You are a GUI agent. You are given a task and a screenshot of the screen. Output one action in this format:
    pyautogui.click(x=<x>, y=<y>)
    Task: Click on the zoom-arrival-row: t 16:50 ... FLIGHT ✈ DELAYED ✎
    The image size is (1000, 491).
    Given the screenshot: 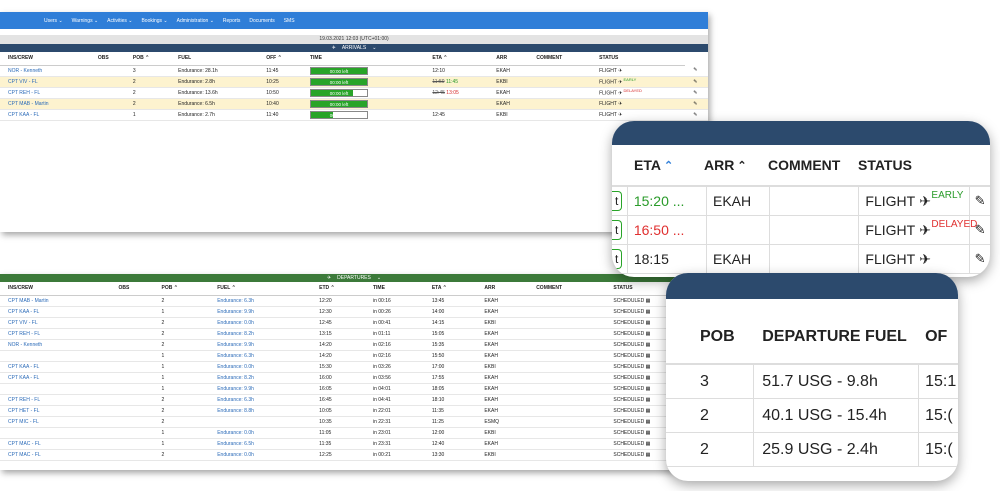 What is the action you would take?
    pyautogui.click(x=801, y=230)
    